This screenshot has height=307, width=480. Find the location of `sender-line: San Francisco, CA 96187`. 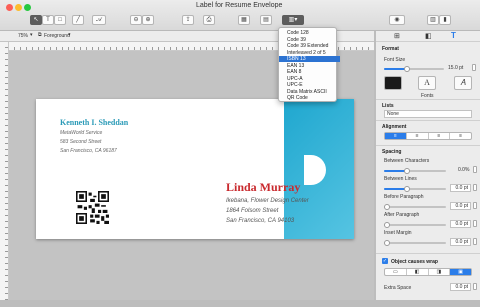

sender-line: San Francisco, CA 96187 is located at coordinates (88, 151).